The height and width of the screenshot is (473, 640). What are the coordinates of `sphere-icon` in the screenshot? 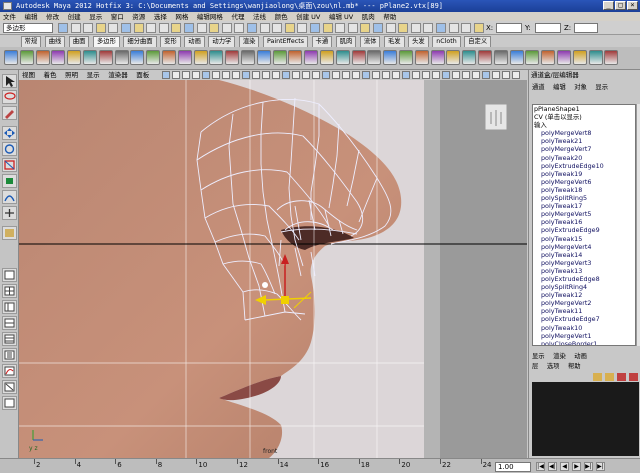 It's located at (11, 57).